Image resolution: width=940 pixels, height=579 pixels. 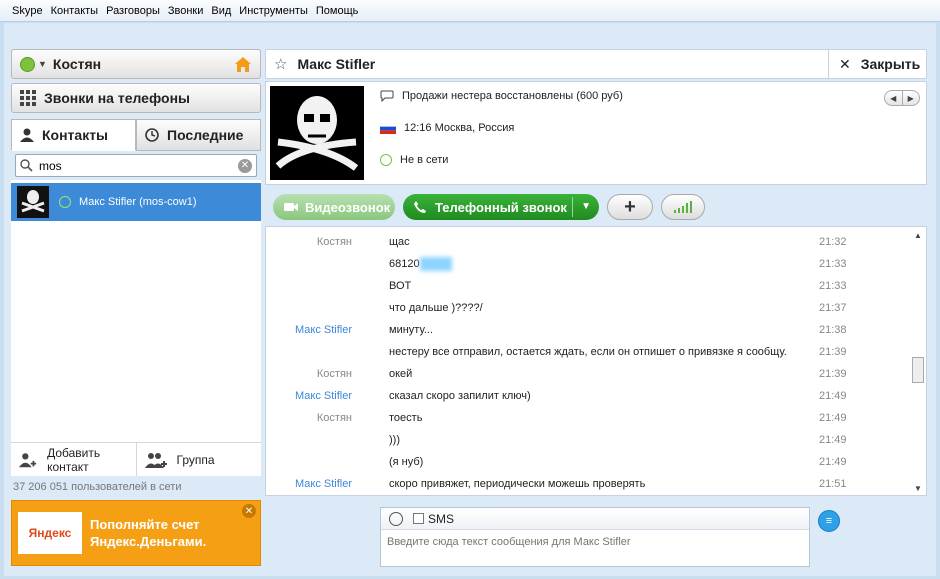 I want to click on scroll-thumb, so click(x=918, y=370).